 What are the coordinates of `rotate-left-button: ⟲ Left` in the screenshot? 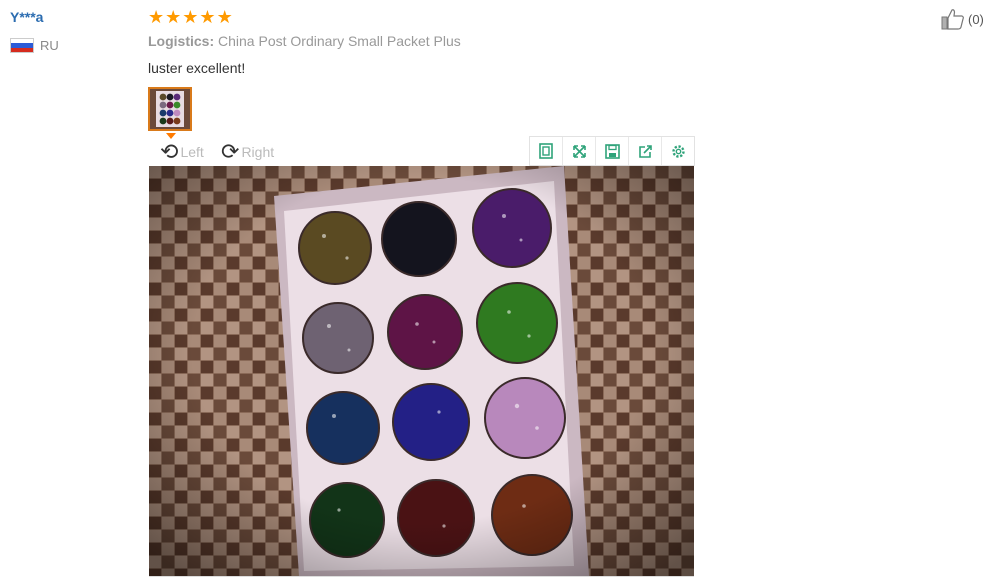 It's located at (182, 151).